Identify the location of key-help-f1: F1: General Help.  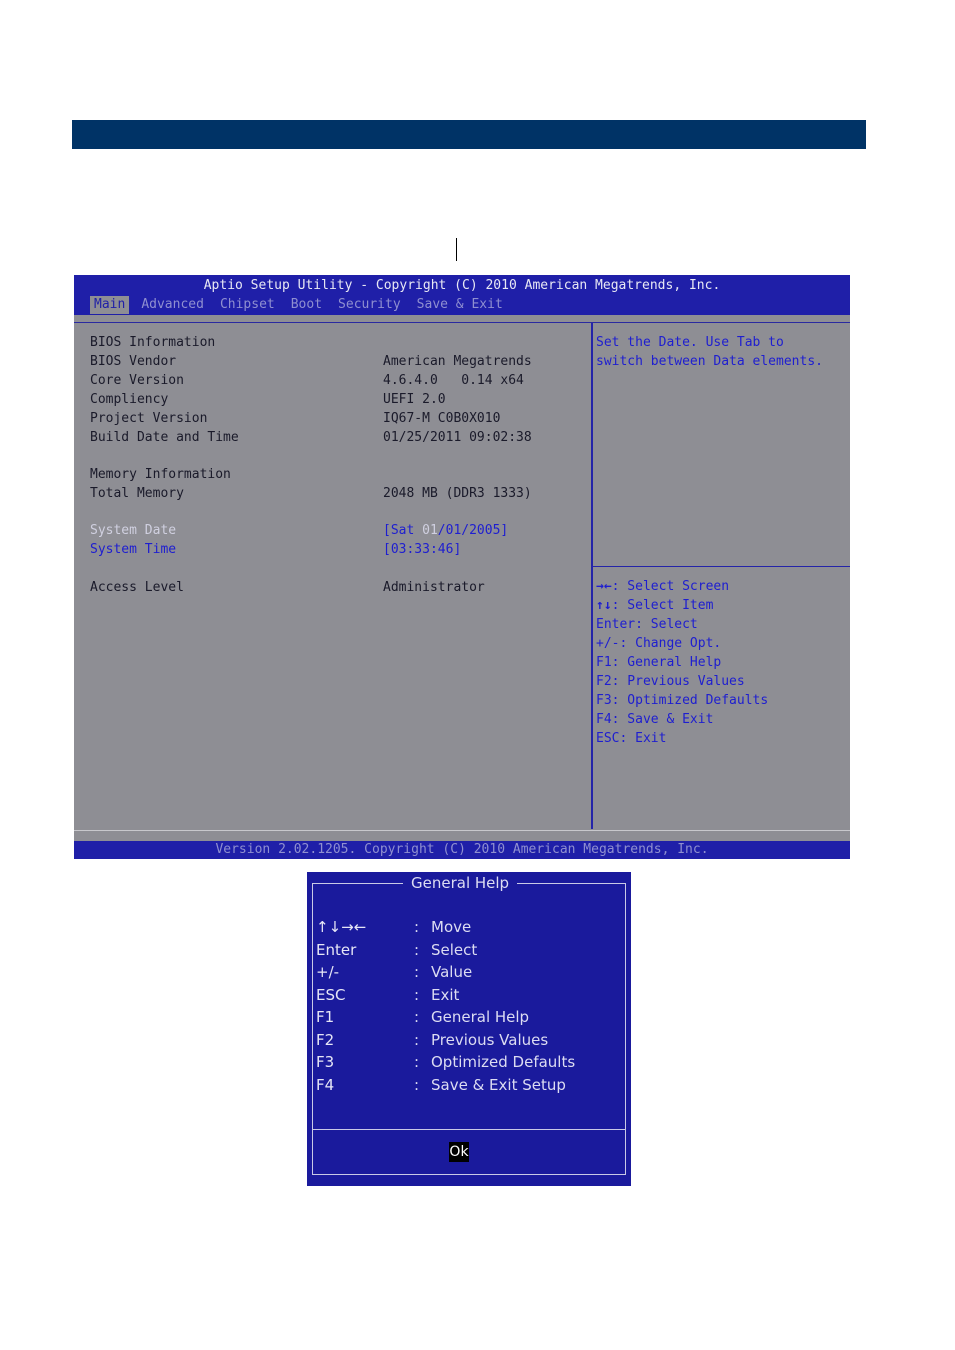
(659, 662).